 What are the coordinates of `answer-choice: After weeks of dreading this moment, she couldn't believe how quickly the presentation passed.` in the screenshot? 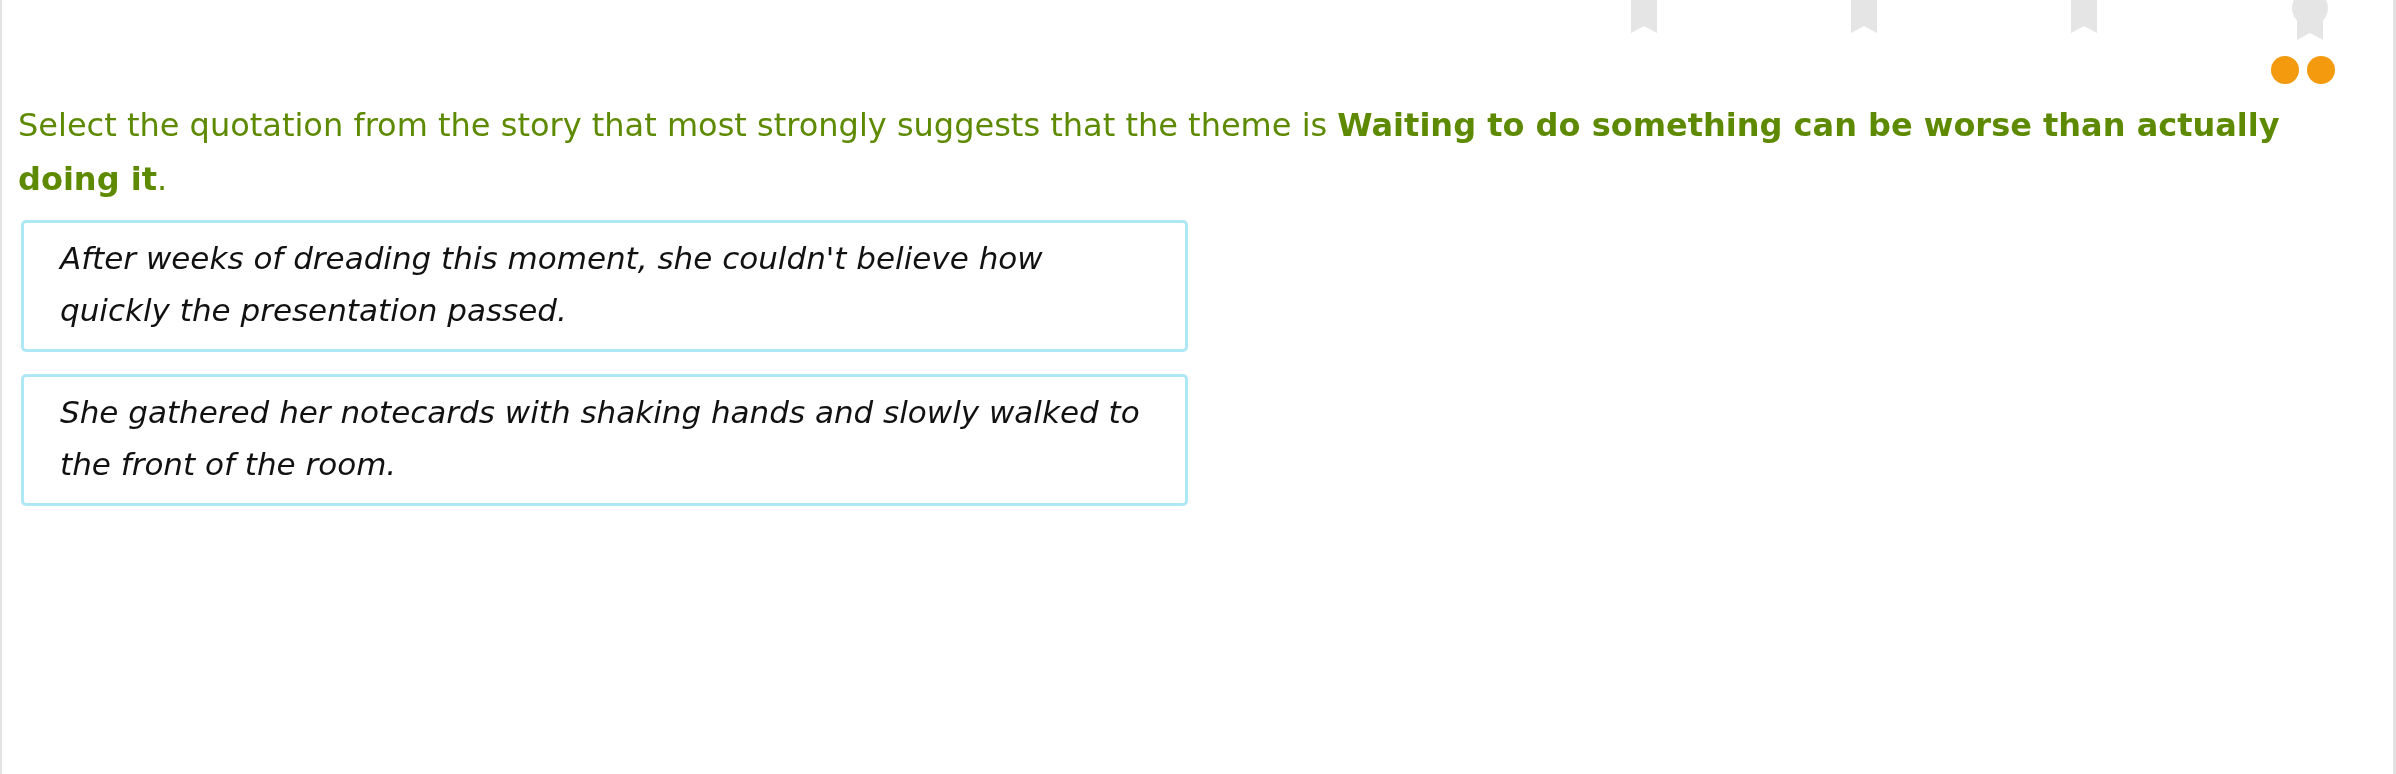 It's located at (604, 286).